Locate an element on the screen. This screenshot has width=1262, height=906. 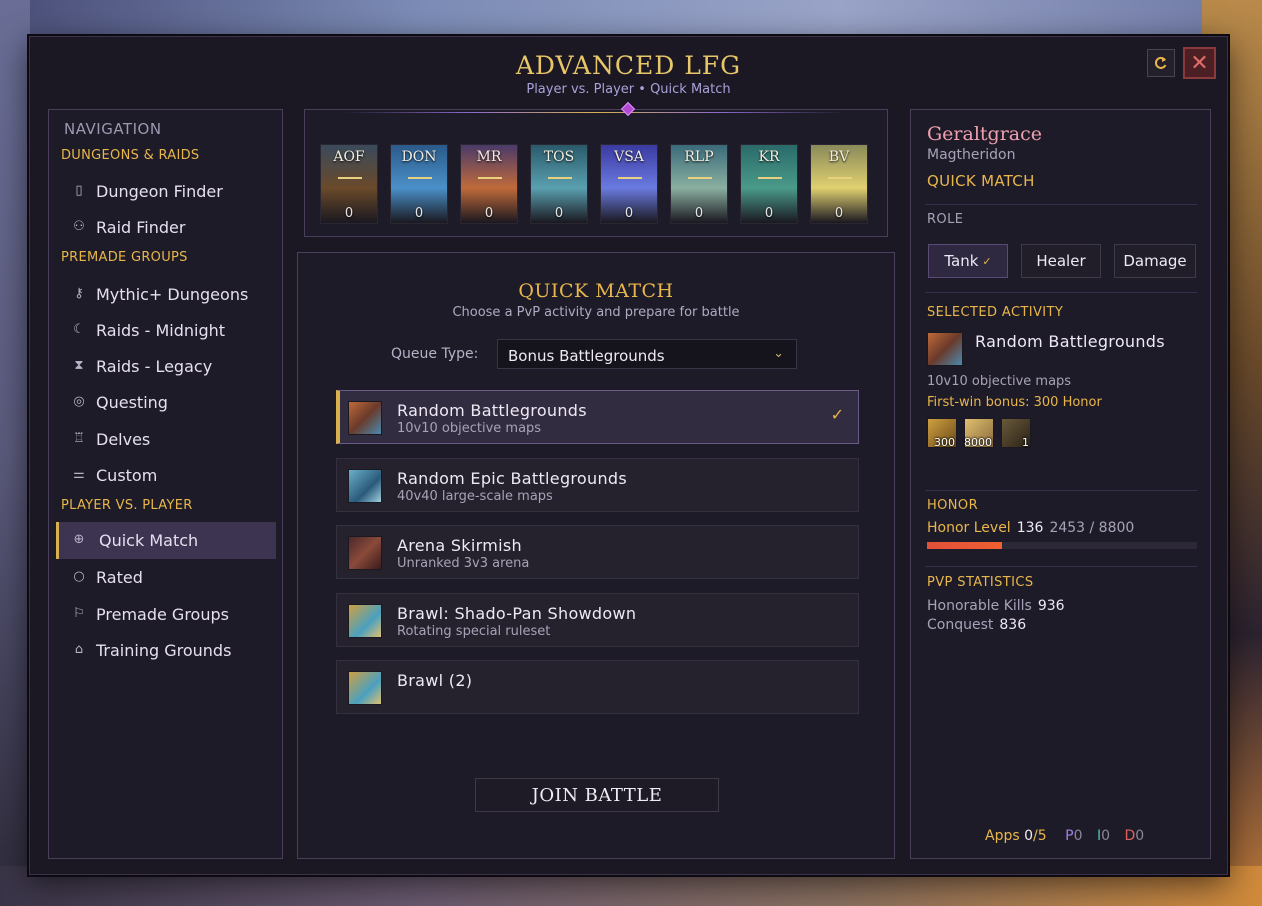
pvp-stats-heading: PVP STATISTICS is located at coordinates (980, 582).